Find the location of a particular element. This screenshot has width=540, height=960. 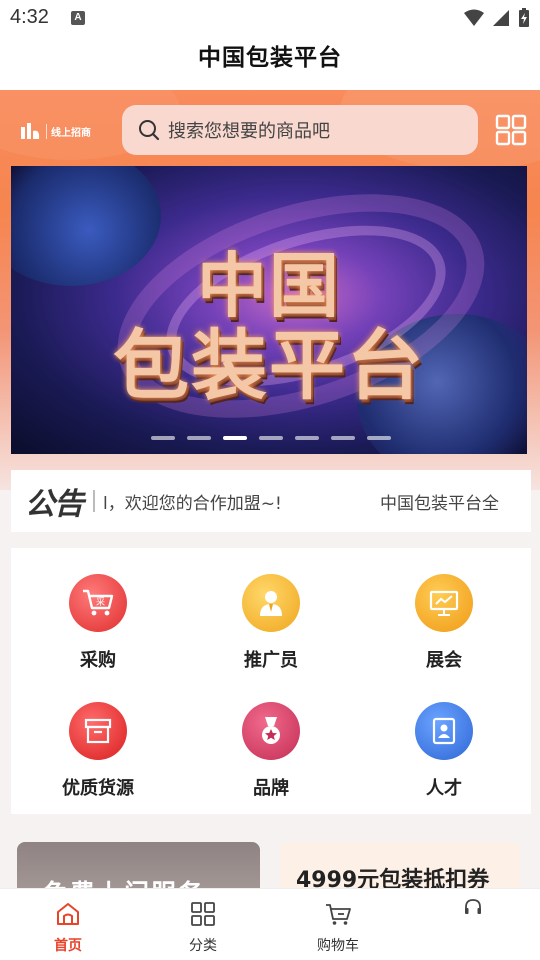

tab-label: 购物车 is located at coordinates (338, 946).